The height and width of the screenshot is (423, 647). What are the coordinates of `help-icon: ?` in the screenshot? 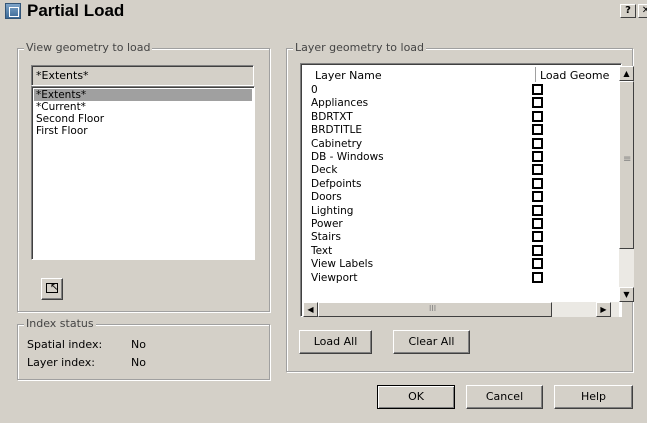 It's located at (628, 11).